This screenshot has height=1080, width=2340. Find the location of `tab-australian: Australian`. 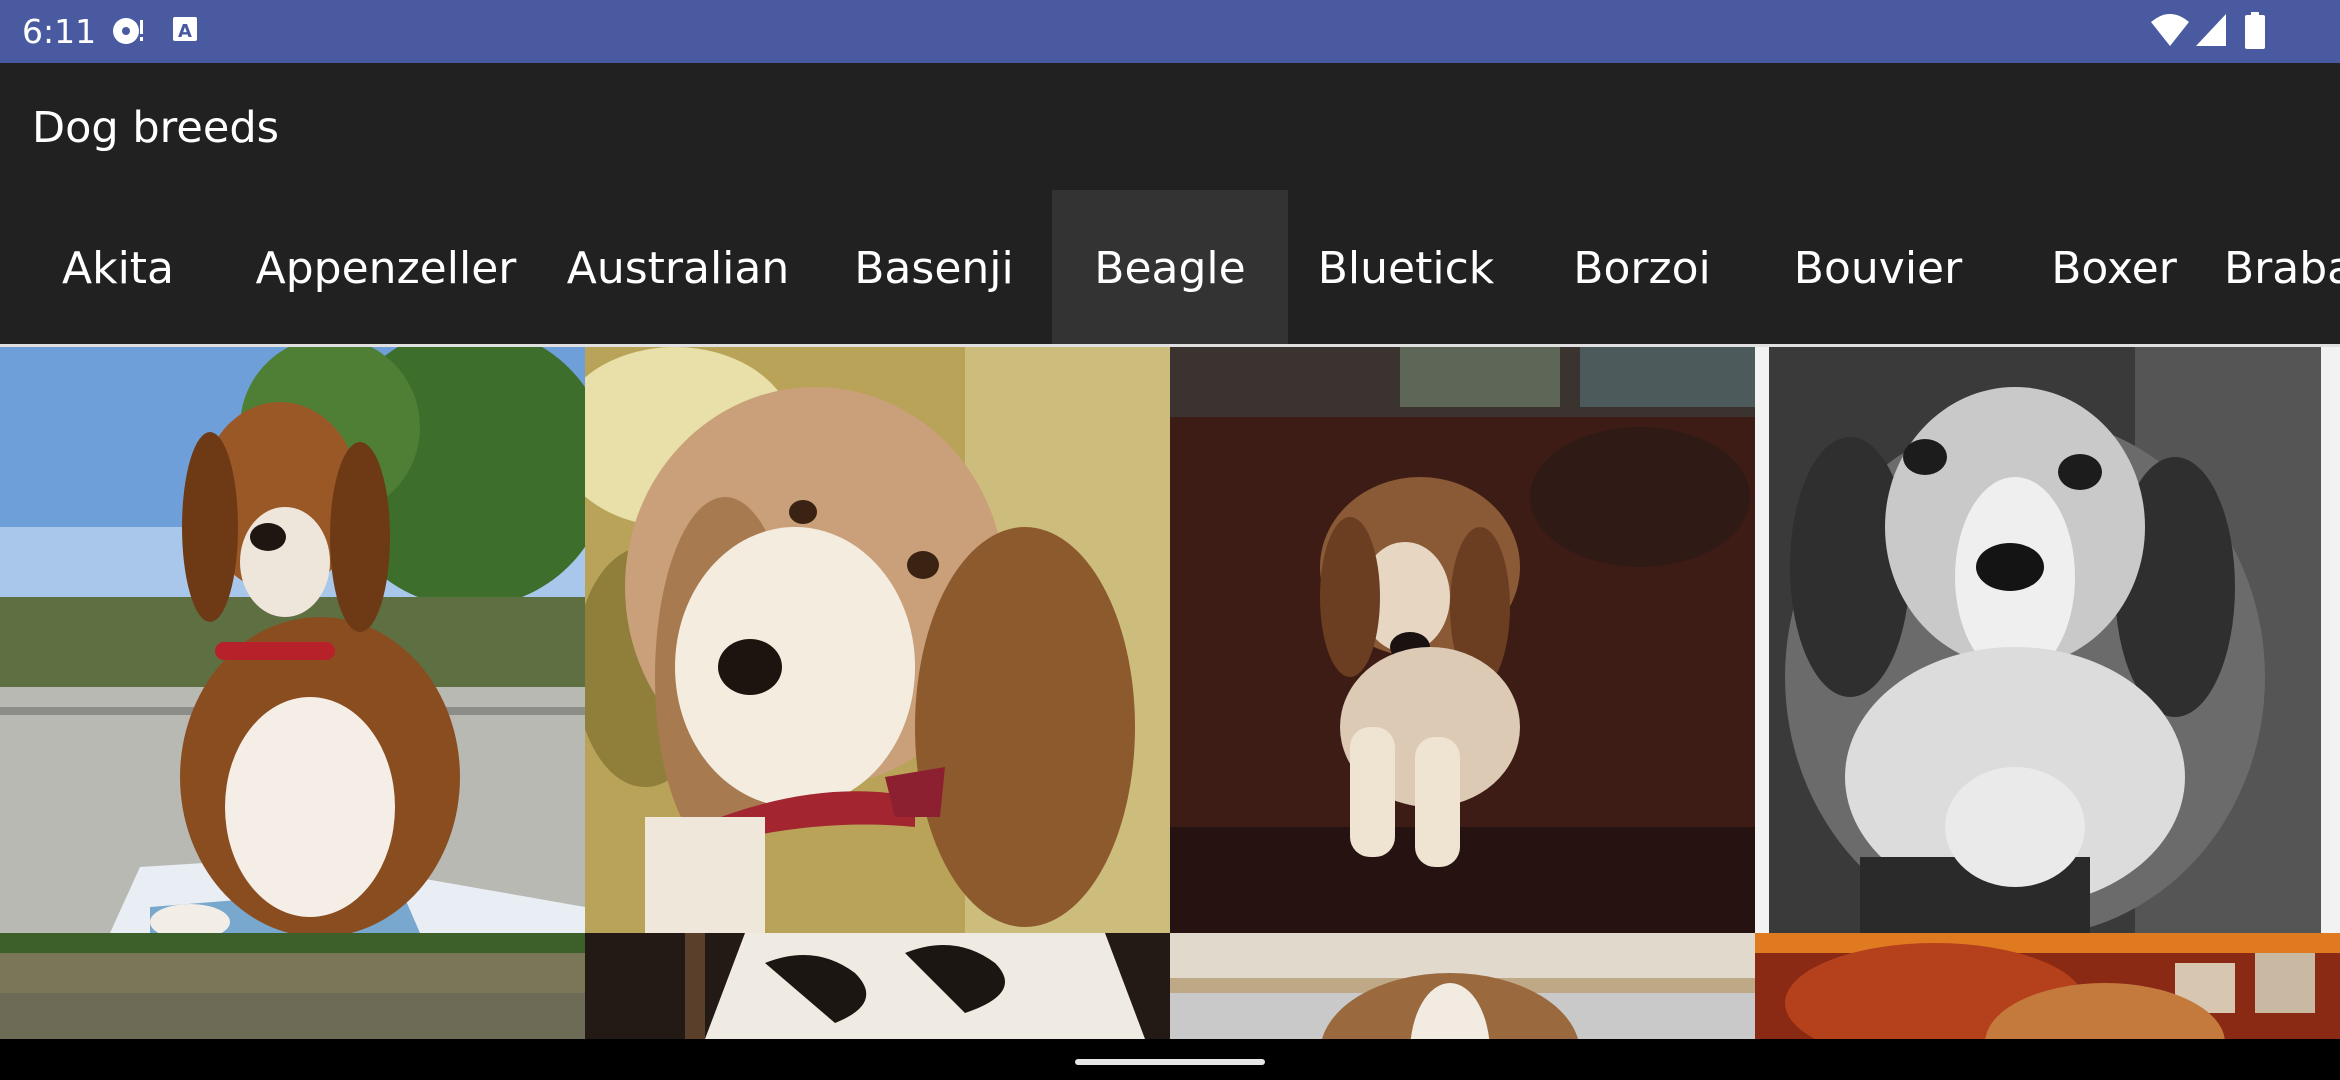

tab-australian: Australian is located at coordinates (678, 268).